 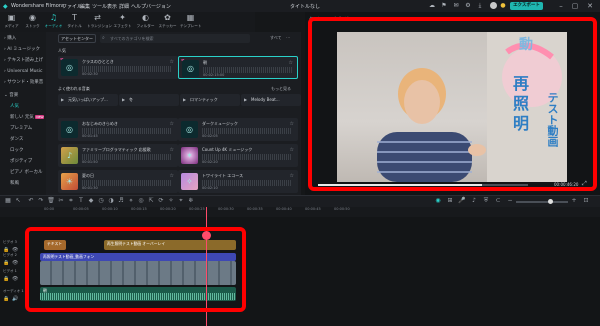 I want to click on menu-file: ファイル, so click(x=72, y=6).